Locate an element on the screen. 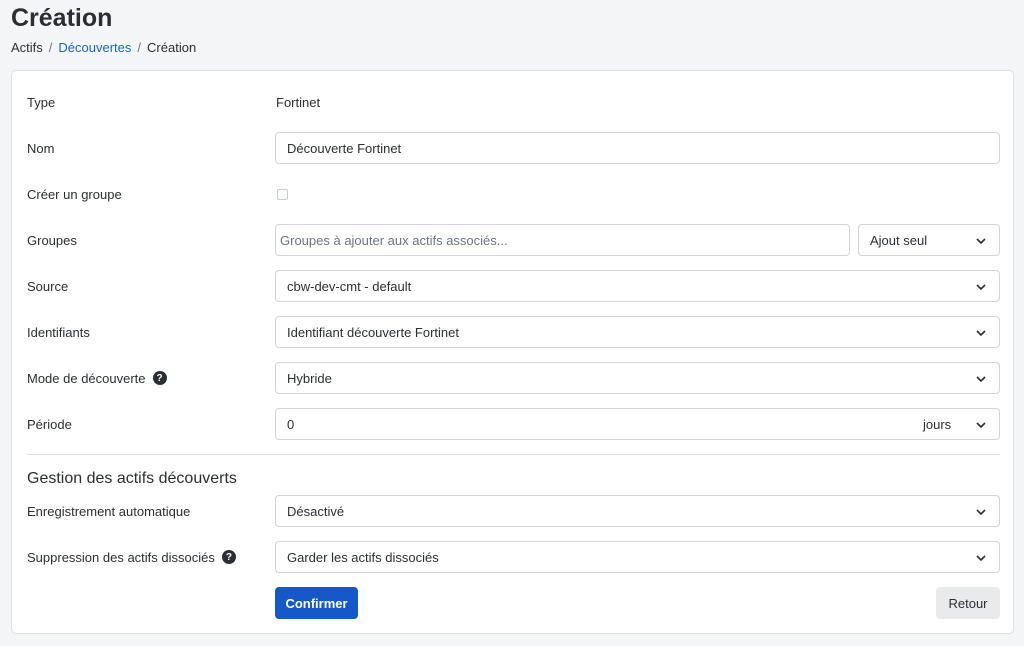 This screenshot has height=646, width=1024. delete-dissociated-label: Suppression des actifs dissociés ? is located at coordinates (131, 557).